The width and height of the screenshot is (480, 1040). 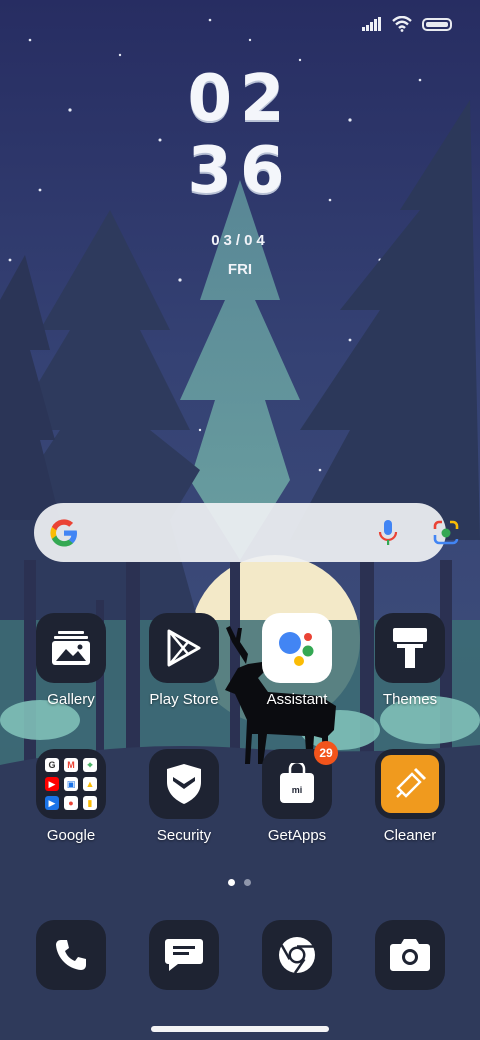 I want to click on app-play-store: Play Store, so click(x=184, y=660).